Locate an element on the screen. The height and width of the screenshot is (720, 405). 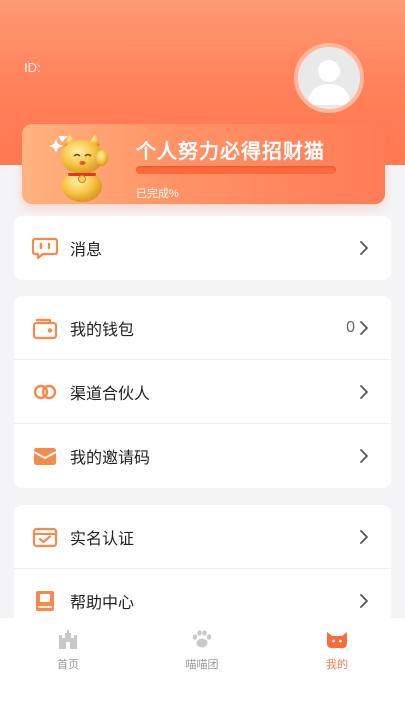
wallet-balance: 0 is located at coordinates (350, 327).